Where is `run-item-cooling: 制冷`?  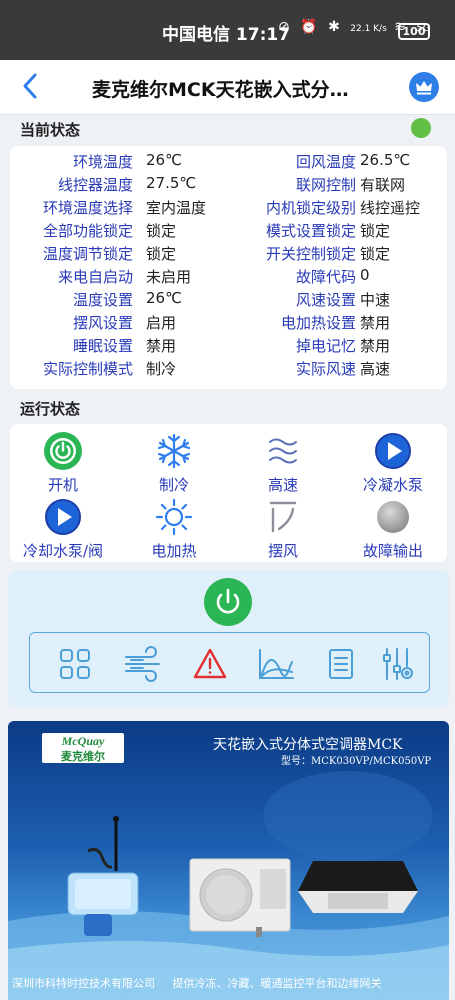
run-item-cooling: 制冷 is located at coordinates (174, 463).